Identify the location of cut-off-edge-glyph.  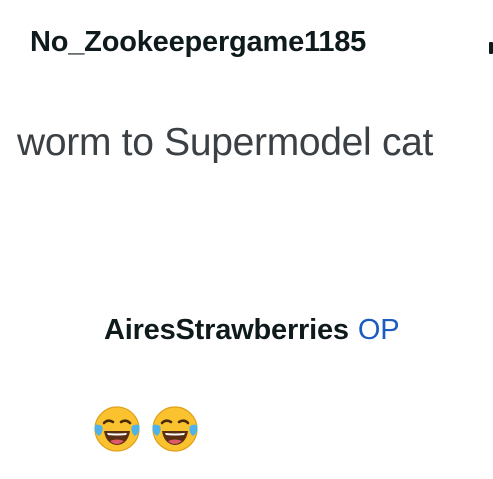
(491, 48).